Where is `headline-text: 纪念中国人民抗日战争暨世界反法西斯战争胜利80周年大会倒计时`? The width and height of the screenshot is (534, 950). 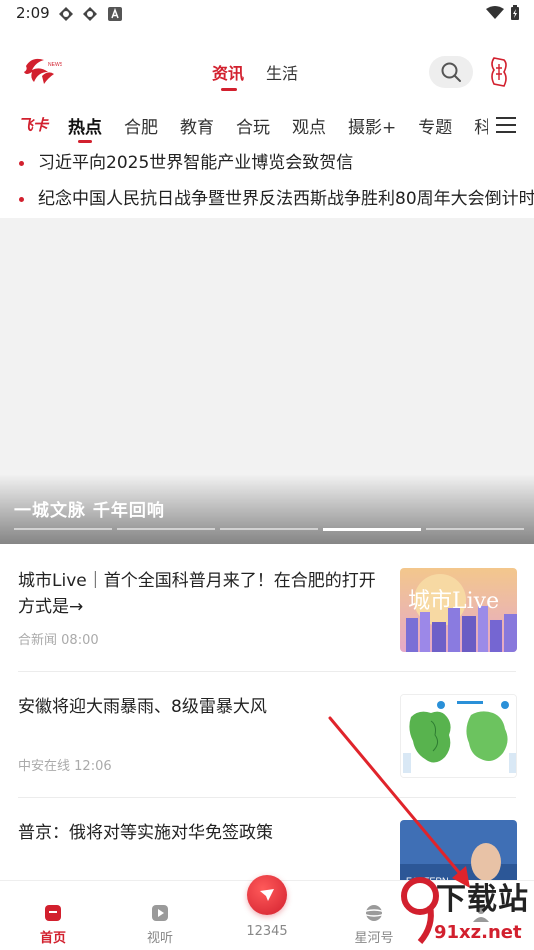 headline-text: 纪念中国人民抗日战争暨世界反法西斯战争胜利80周年大会倒计时 is located at coordinates (286, 199).